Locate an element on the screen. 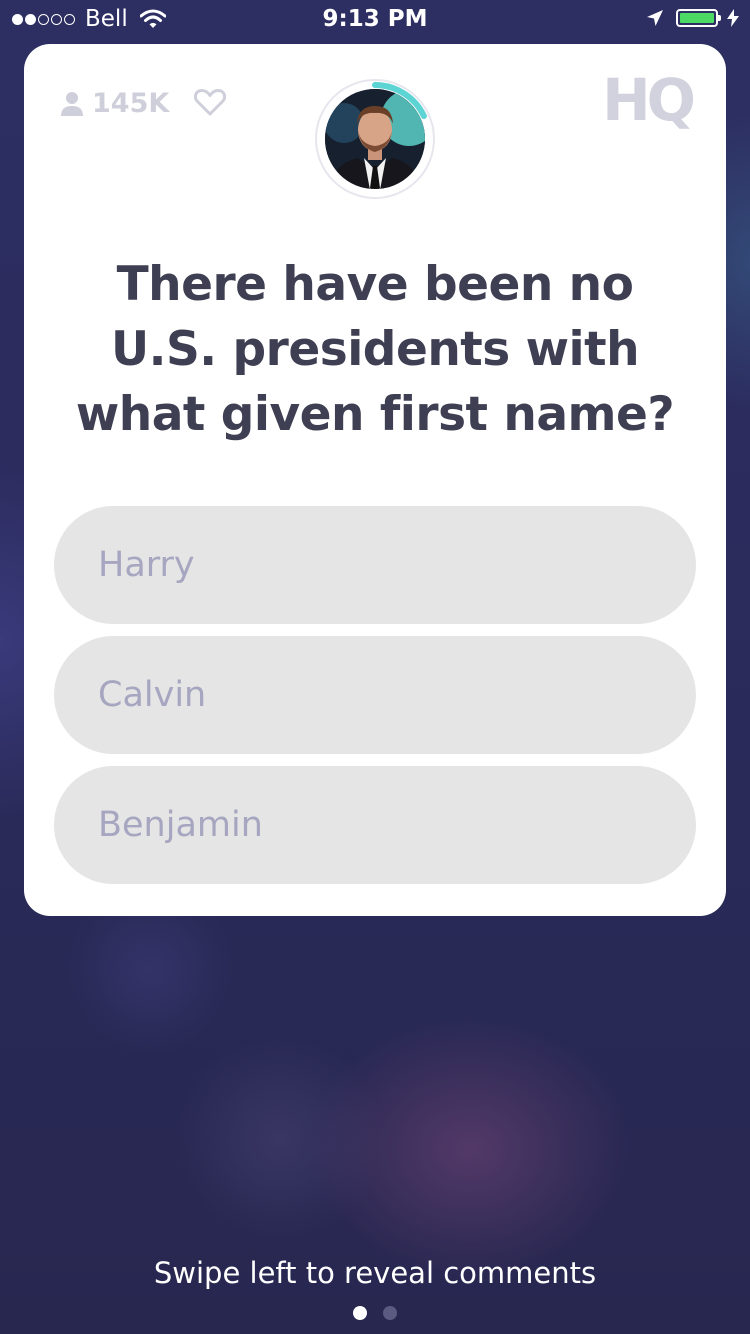 The width and height of the screenshot is (750, 1334). host-avatar is located at coordinates (375, 139).